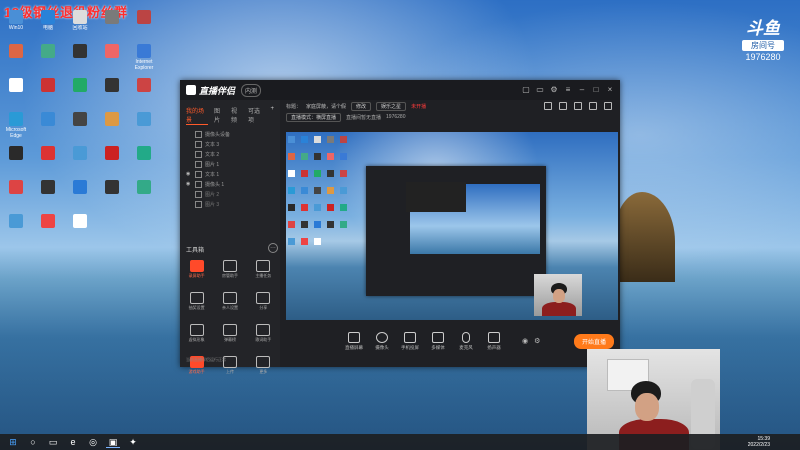 The image size is (800, 450). What do you see at coordinates (229, 266) in the screenshot?
I see `tool-icon` at bounding box center [229, 266].